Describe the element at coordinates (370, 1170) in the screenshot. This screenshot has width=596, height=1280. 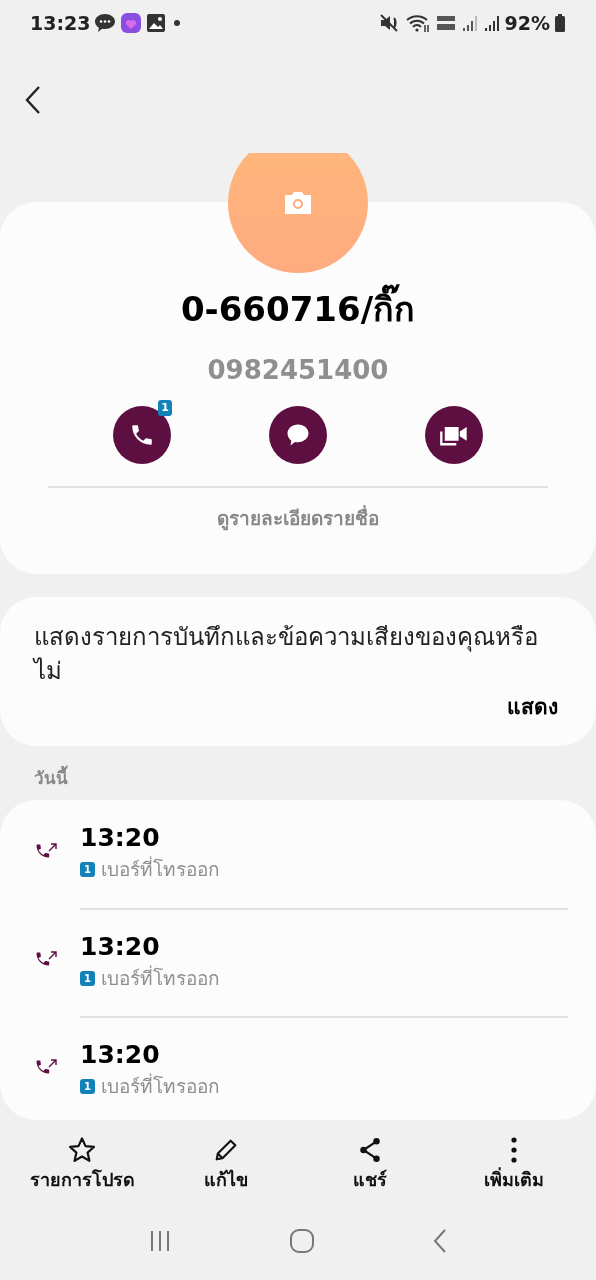
I see `share-button: แชร์` at that location.